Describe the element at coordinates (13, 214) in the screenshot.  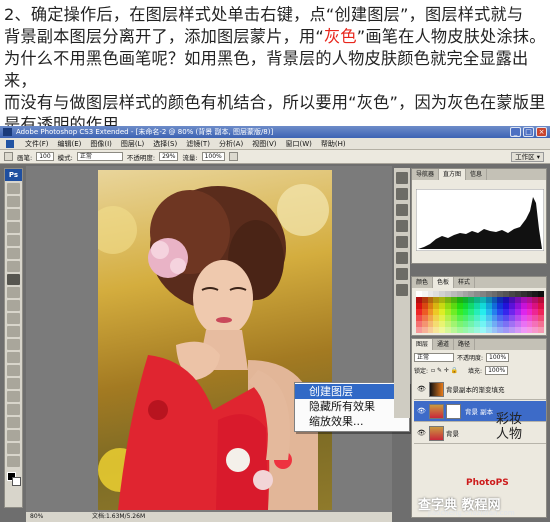
I see `lasso-tool-icon` at that location.